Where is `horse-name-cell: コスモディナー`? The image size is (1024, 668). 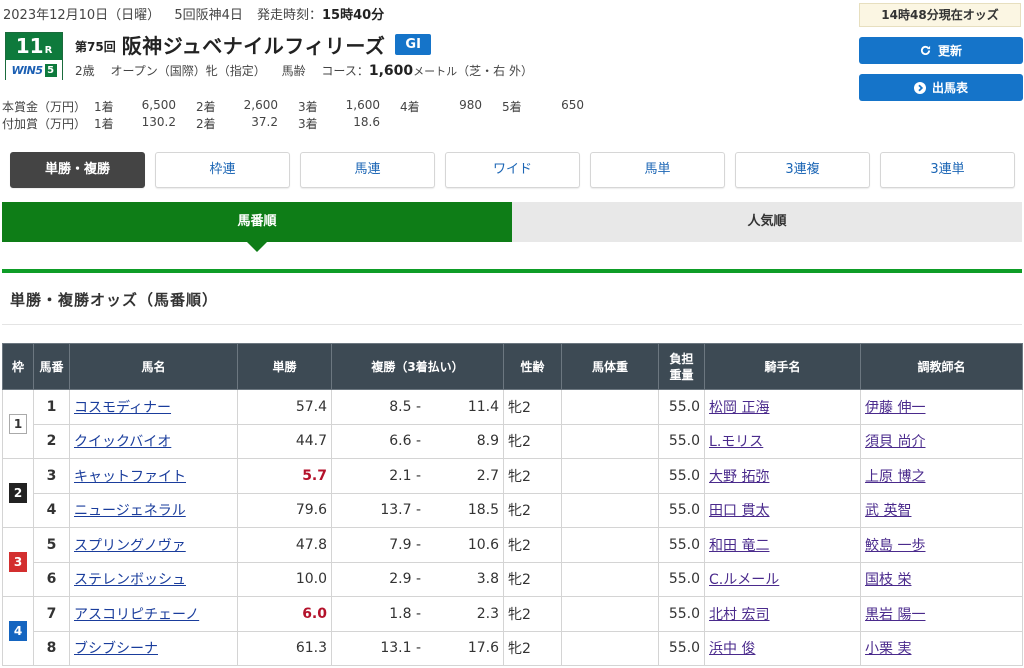 horse-name-cell: コスモディナー is located at coordinates (153, 407).